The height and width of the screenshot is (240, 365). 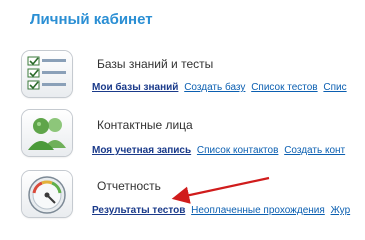 What do you see at coordinates (214, 87) in the screenshot?
I see `create-base-link: Создать базу` at bounding box center [214, 87].